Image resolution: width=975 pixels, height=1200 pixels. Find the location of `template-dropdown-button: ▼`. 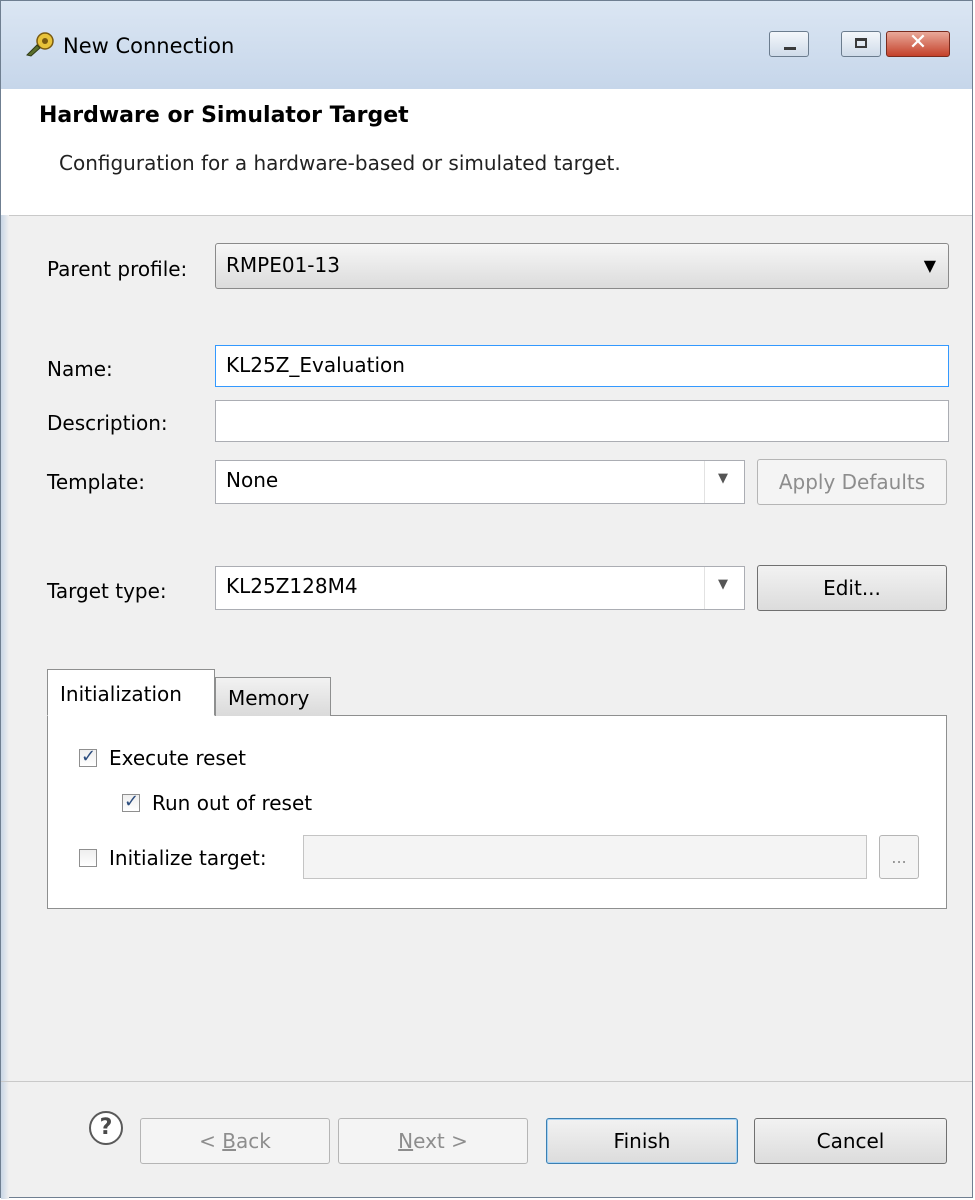

template-dropdown-button: ▼ is located at coordinates (724, 482).